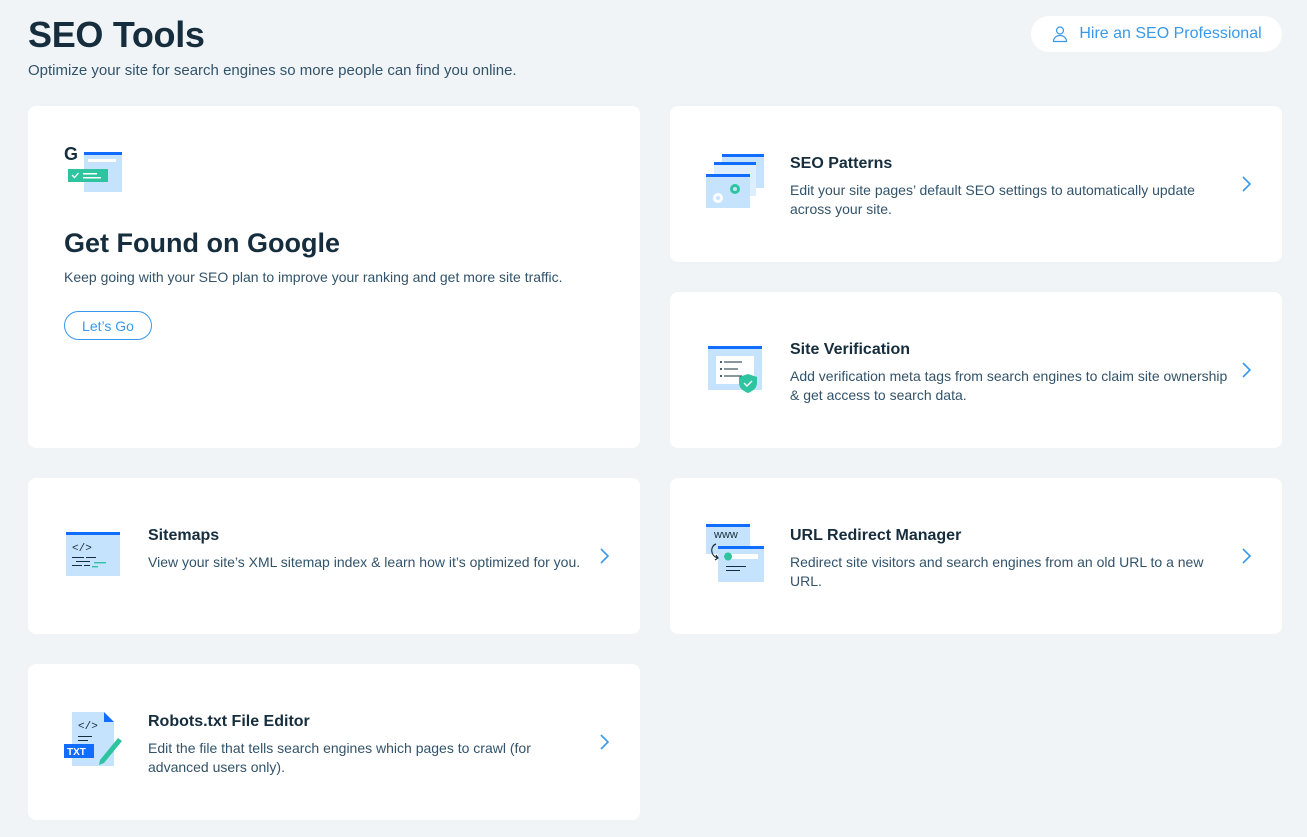 The image size is (1307, 837). Describe the element at coordinates (725, 535) in the screenshot. I see `www-text: www` at that location.